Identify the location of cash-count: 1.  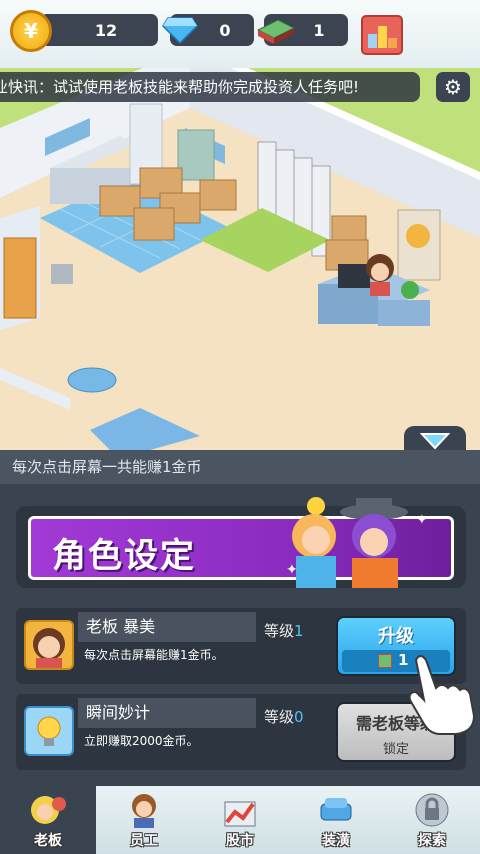
(319, 30).